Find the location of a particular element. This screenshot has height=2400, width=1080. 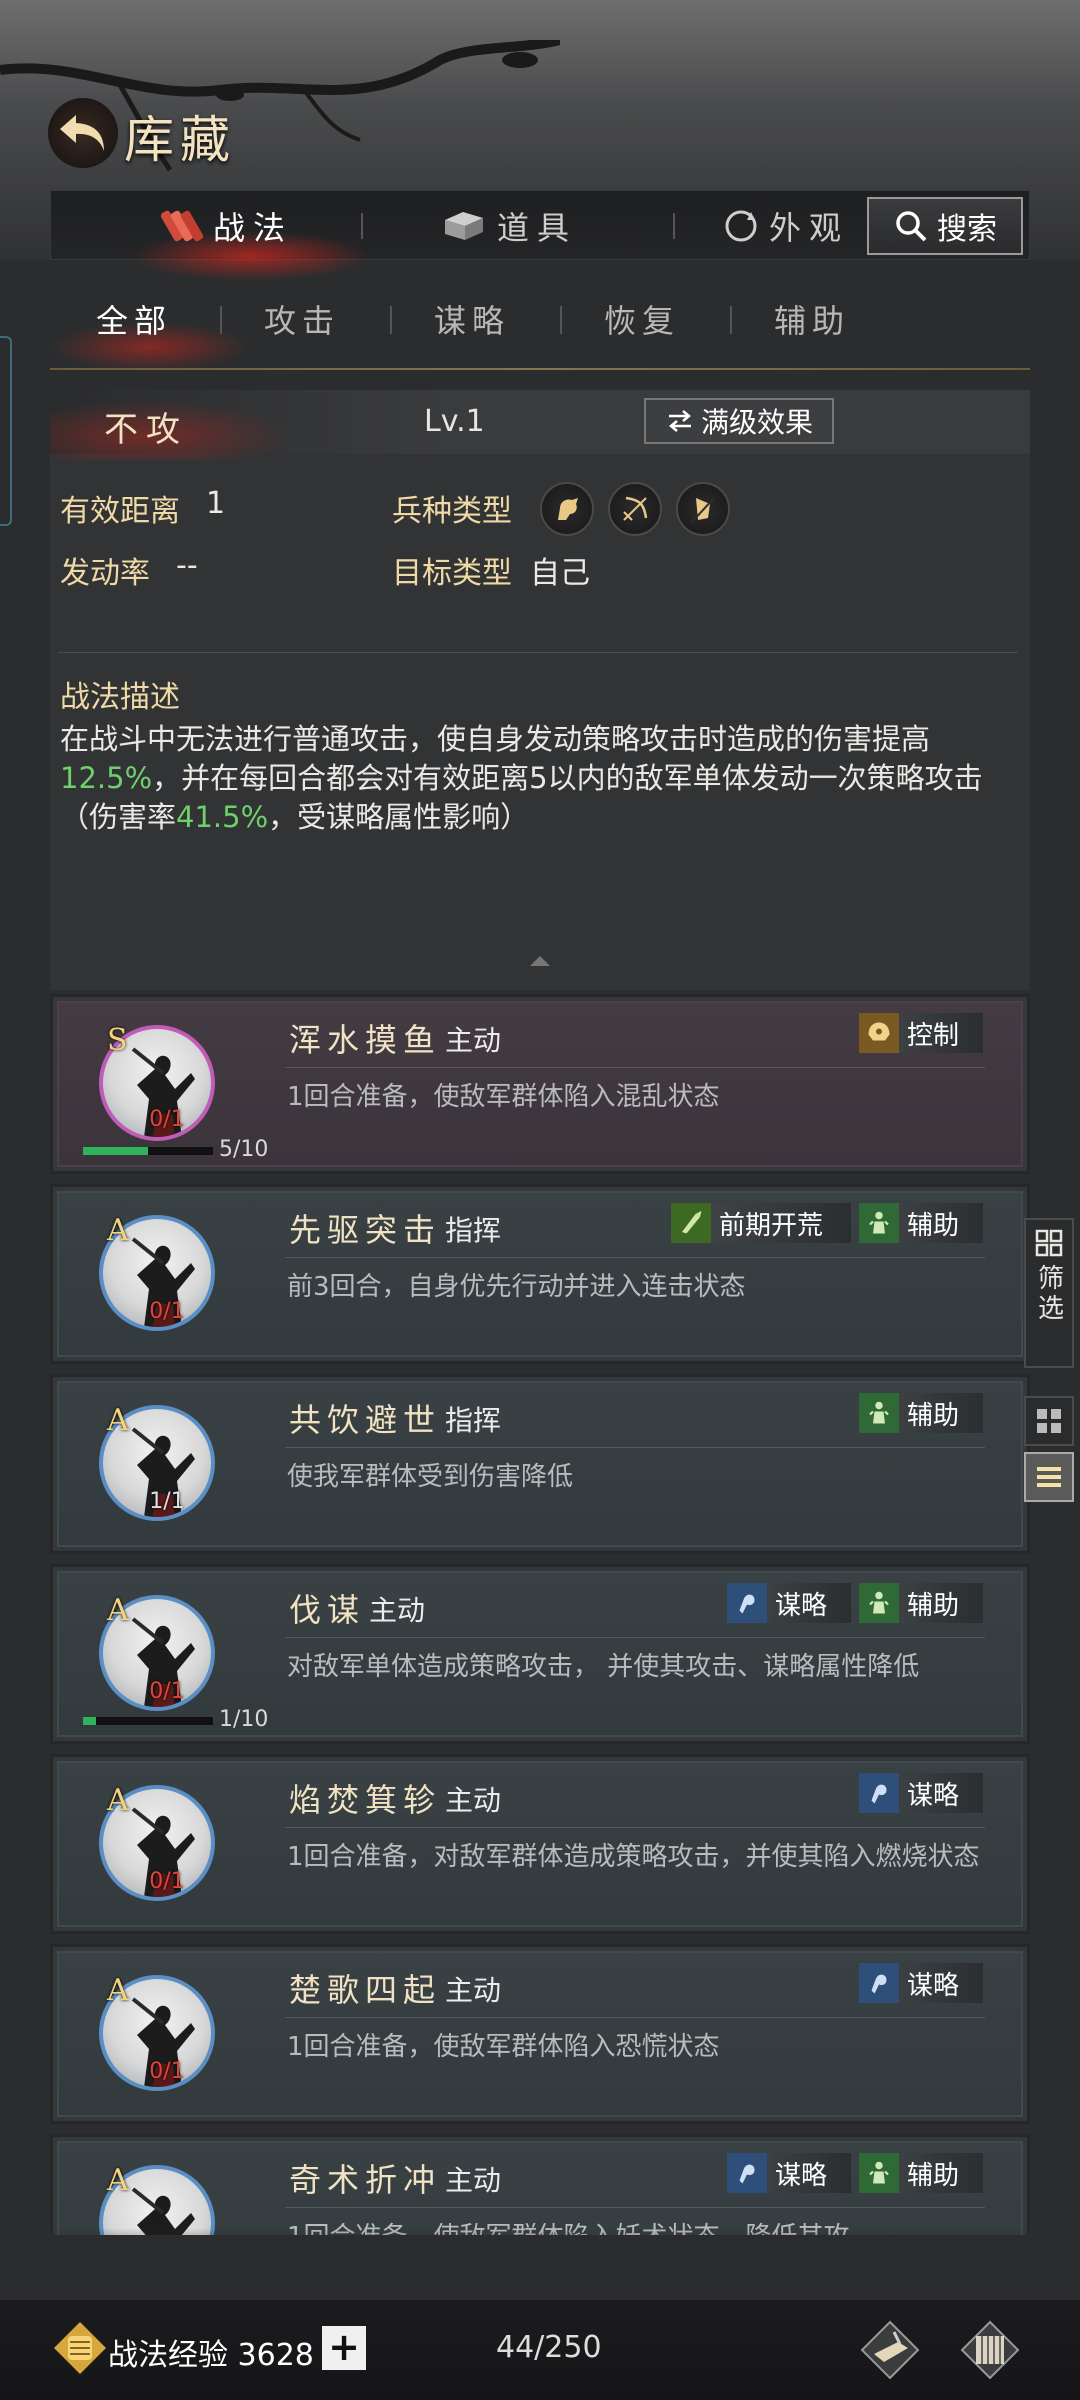

skill-card: A奇术折冲主动辅助谋略1回合准备，使敌军群体陷入妖术状态，降低其攻 is located at coordinates (540, 2184).